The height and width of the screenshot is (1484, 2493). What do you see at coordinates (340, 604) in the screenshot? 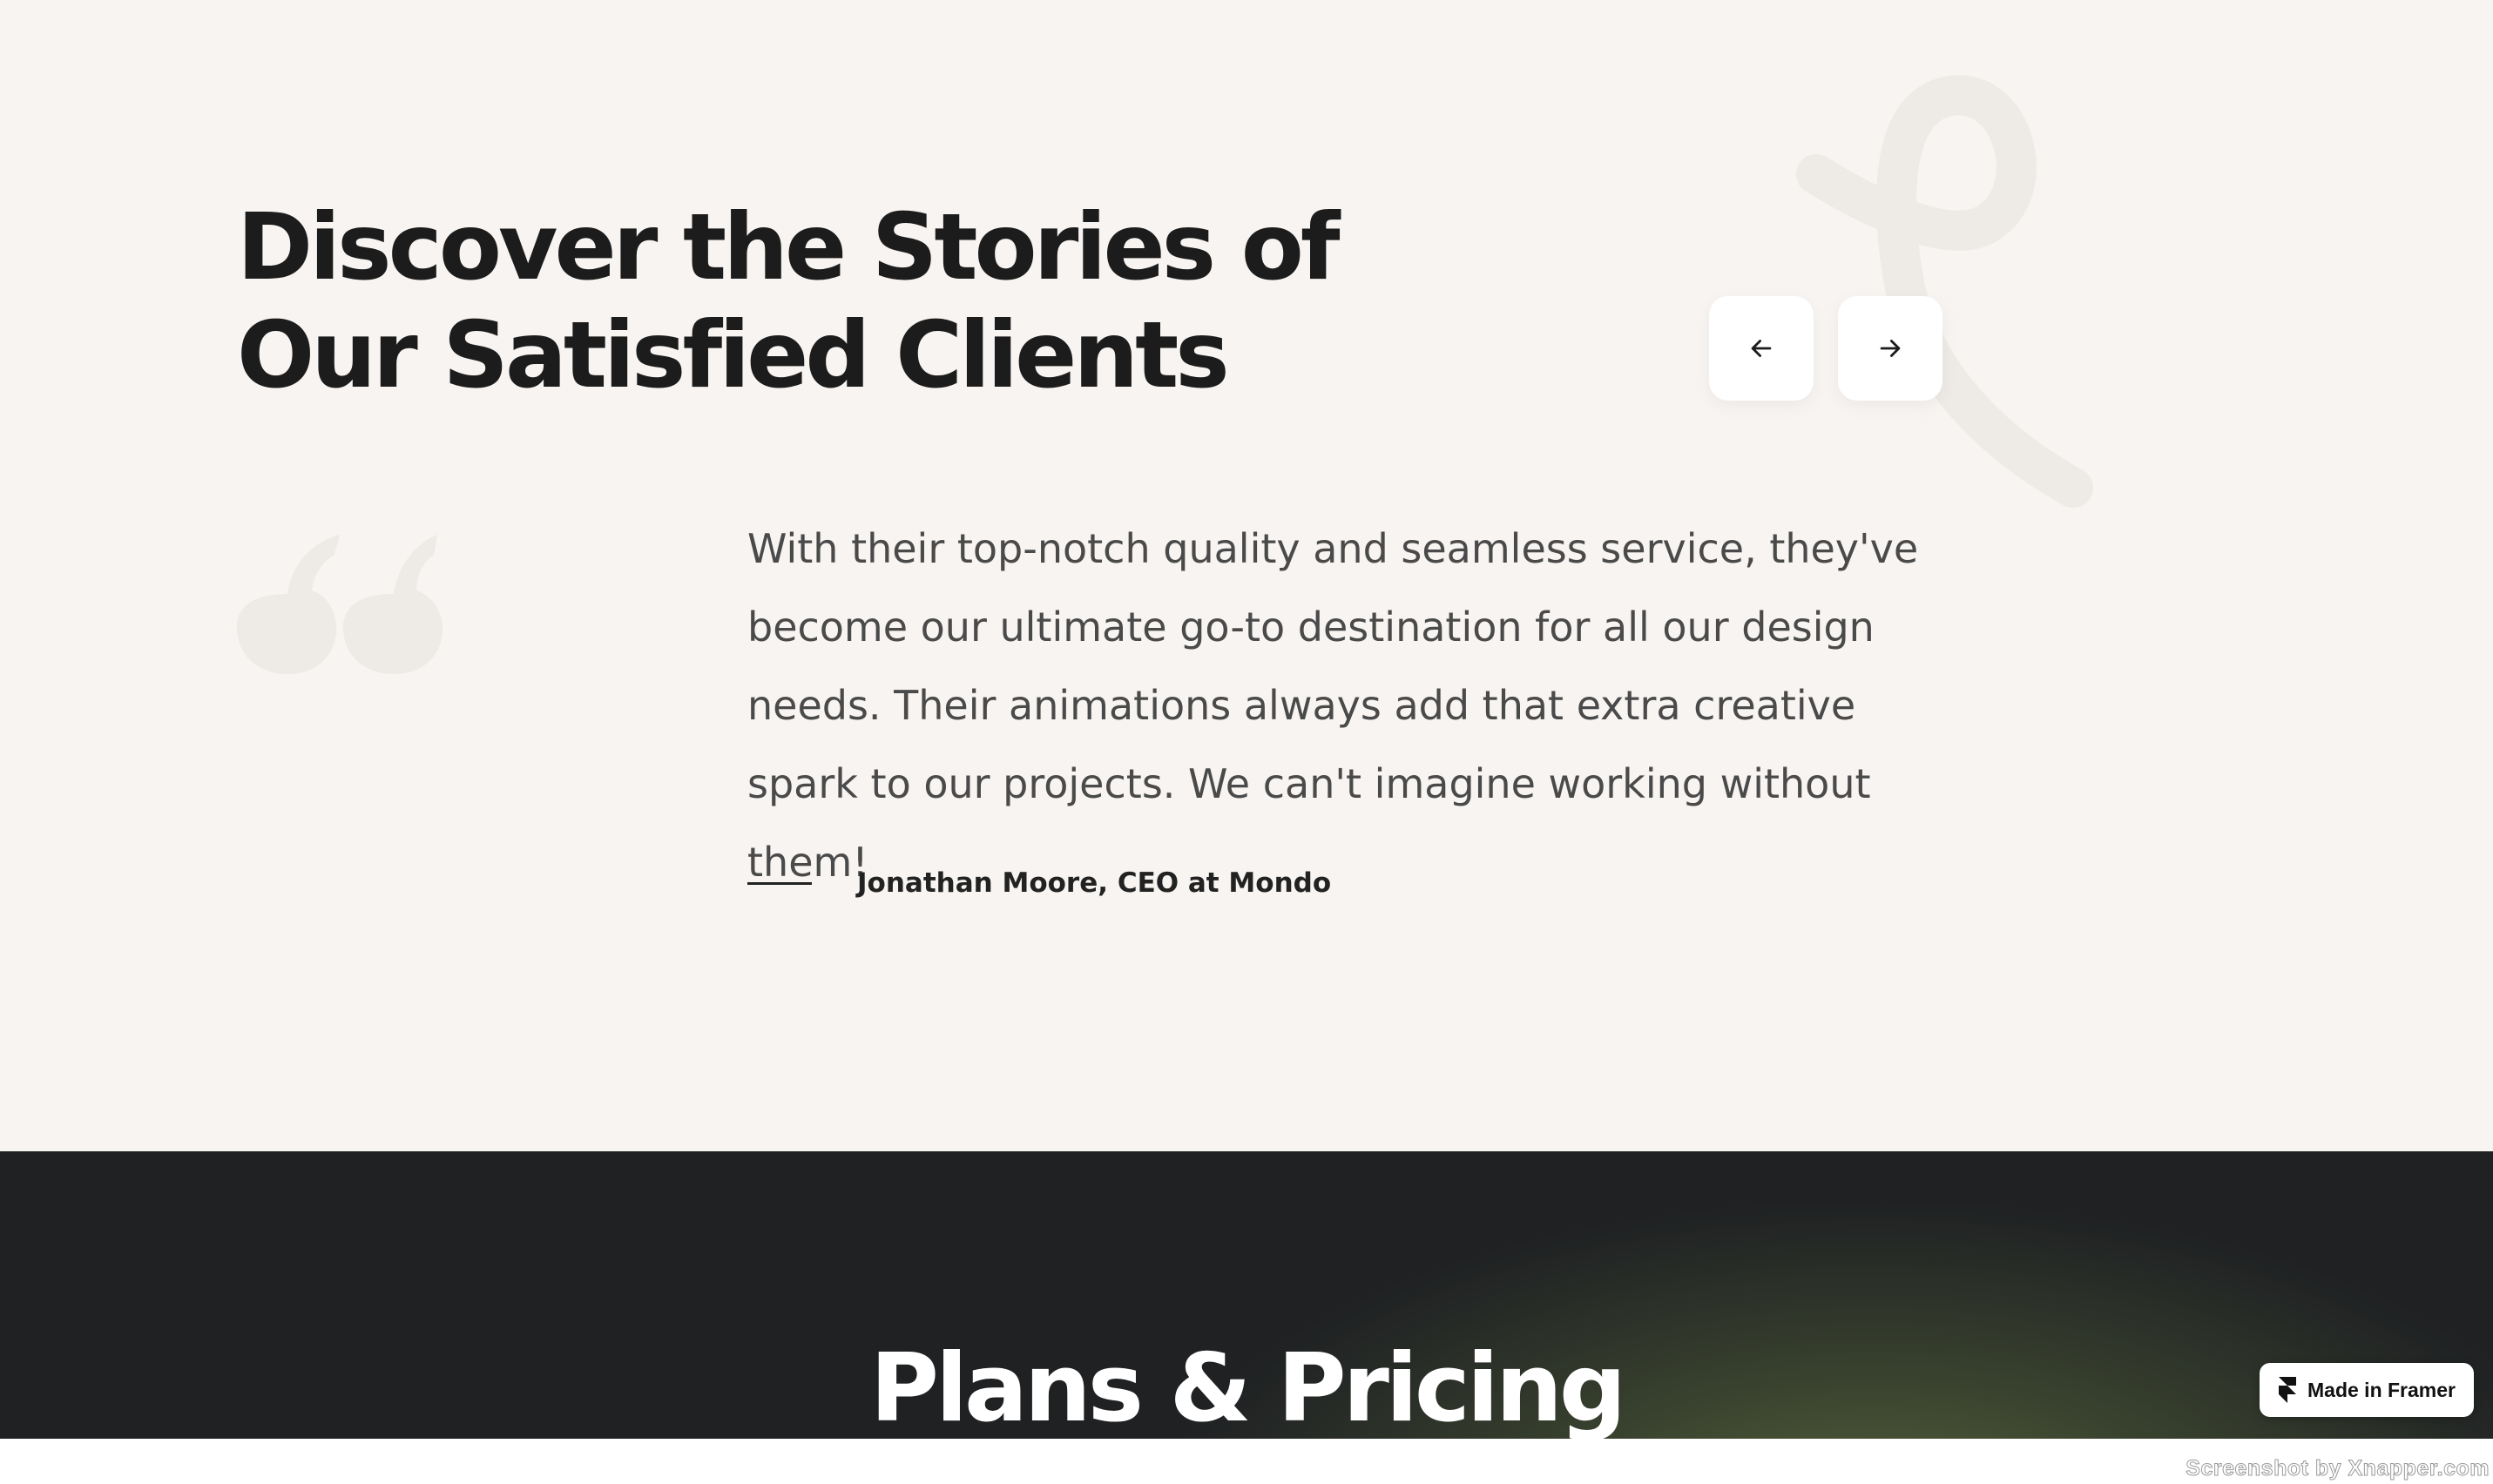
I see `quote-mark-icon` at bounding box center [340, 604].